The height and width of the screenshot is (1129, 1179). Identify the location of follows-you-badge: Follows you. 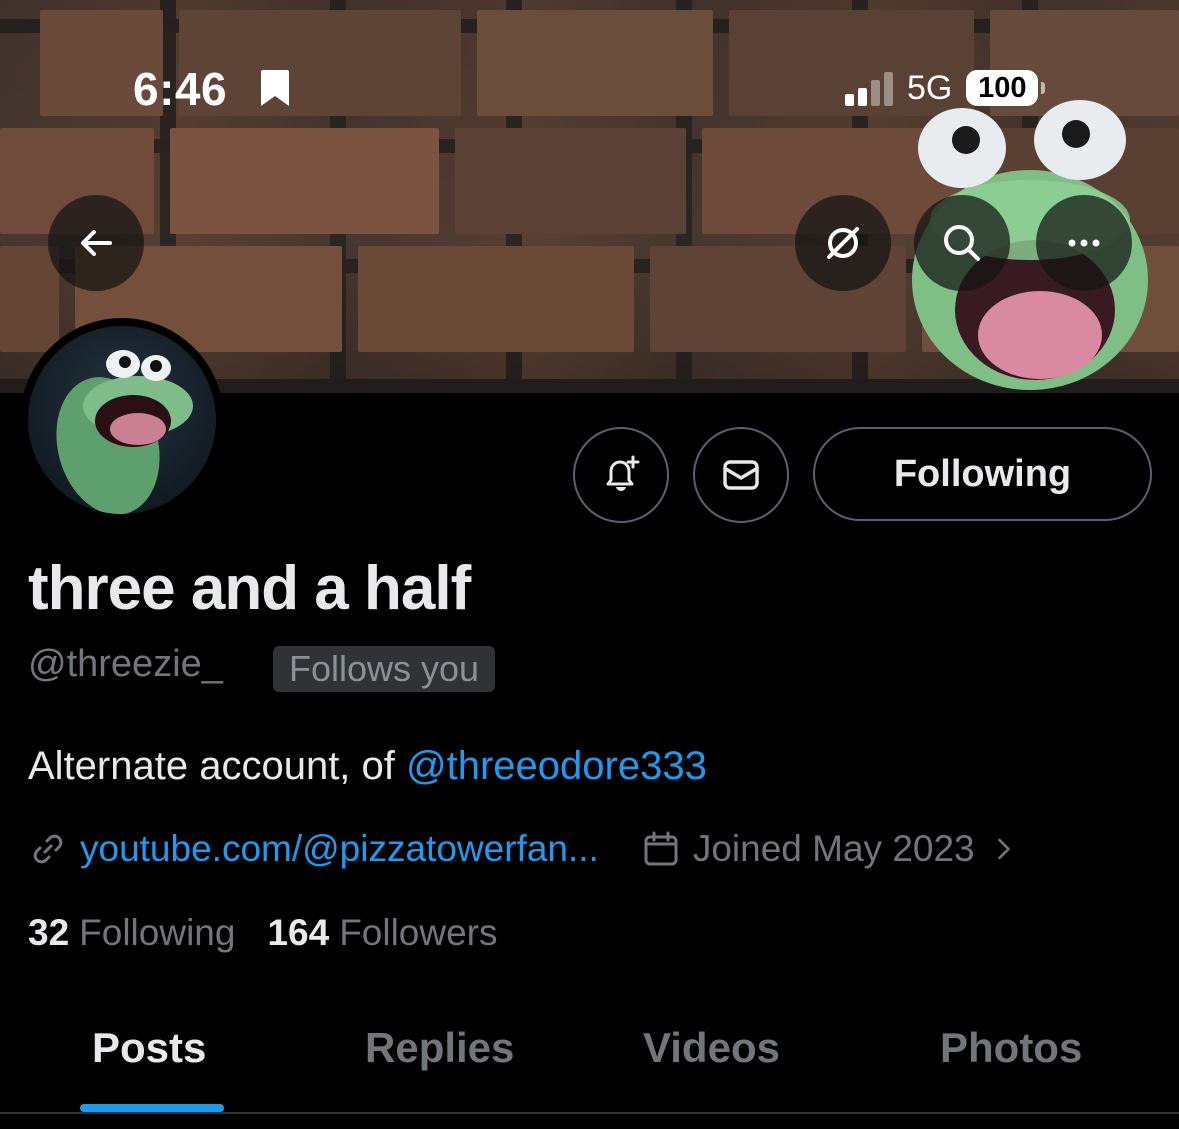
(384, 669).